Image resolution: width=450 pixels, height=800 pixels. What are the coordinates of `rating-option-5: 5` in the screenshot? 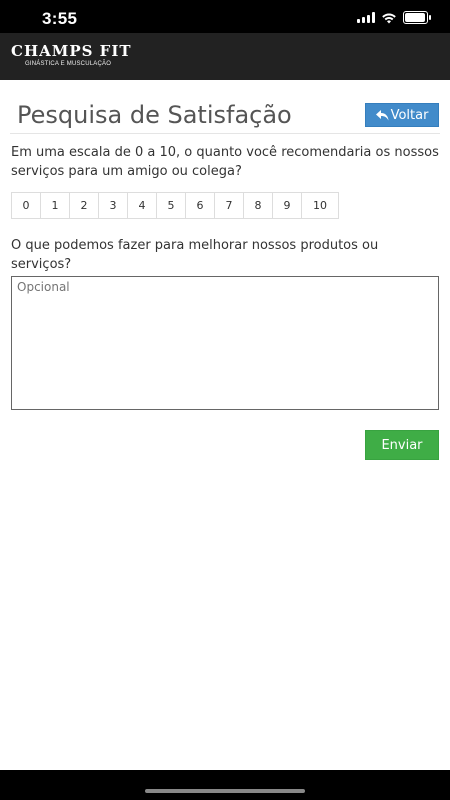 It's located at (171, 205).